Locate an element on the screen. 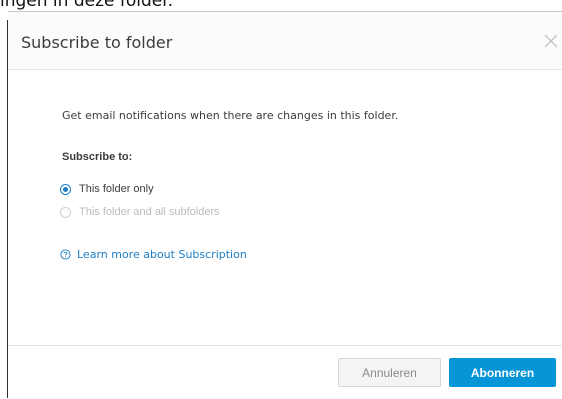 The image size is (562, 399). learn-more-link: Learn more about Subscription is located at coordinates (153, 254).